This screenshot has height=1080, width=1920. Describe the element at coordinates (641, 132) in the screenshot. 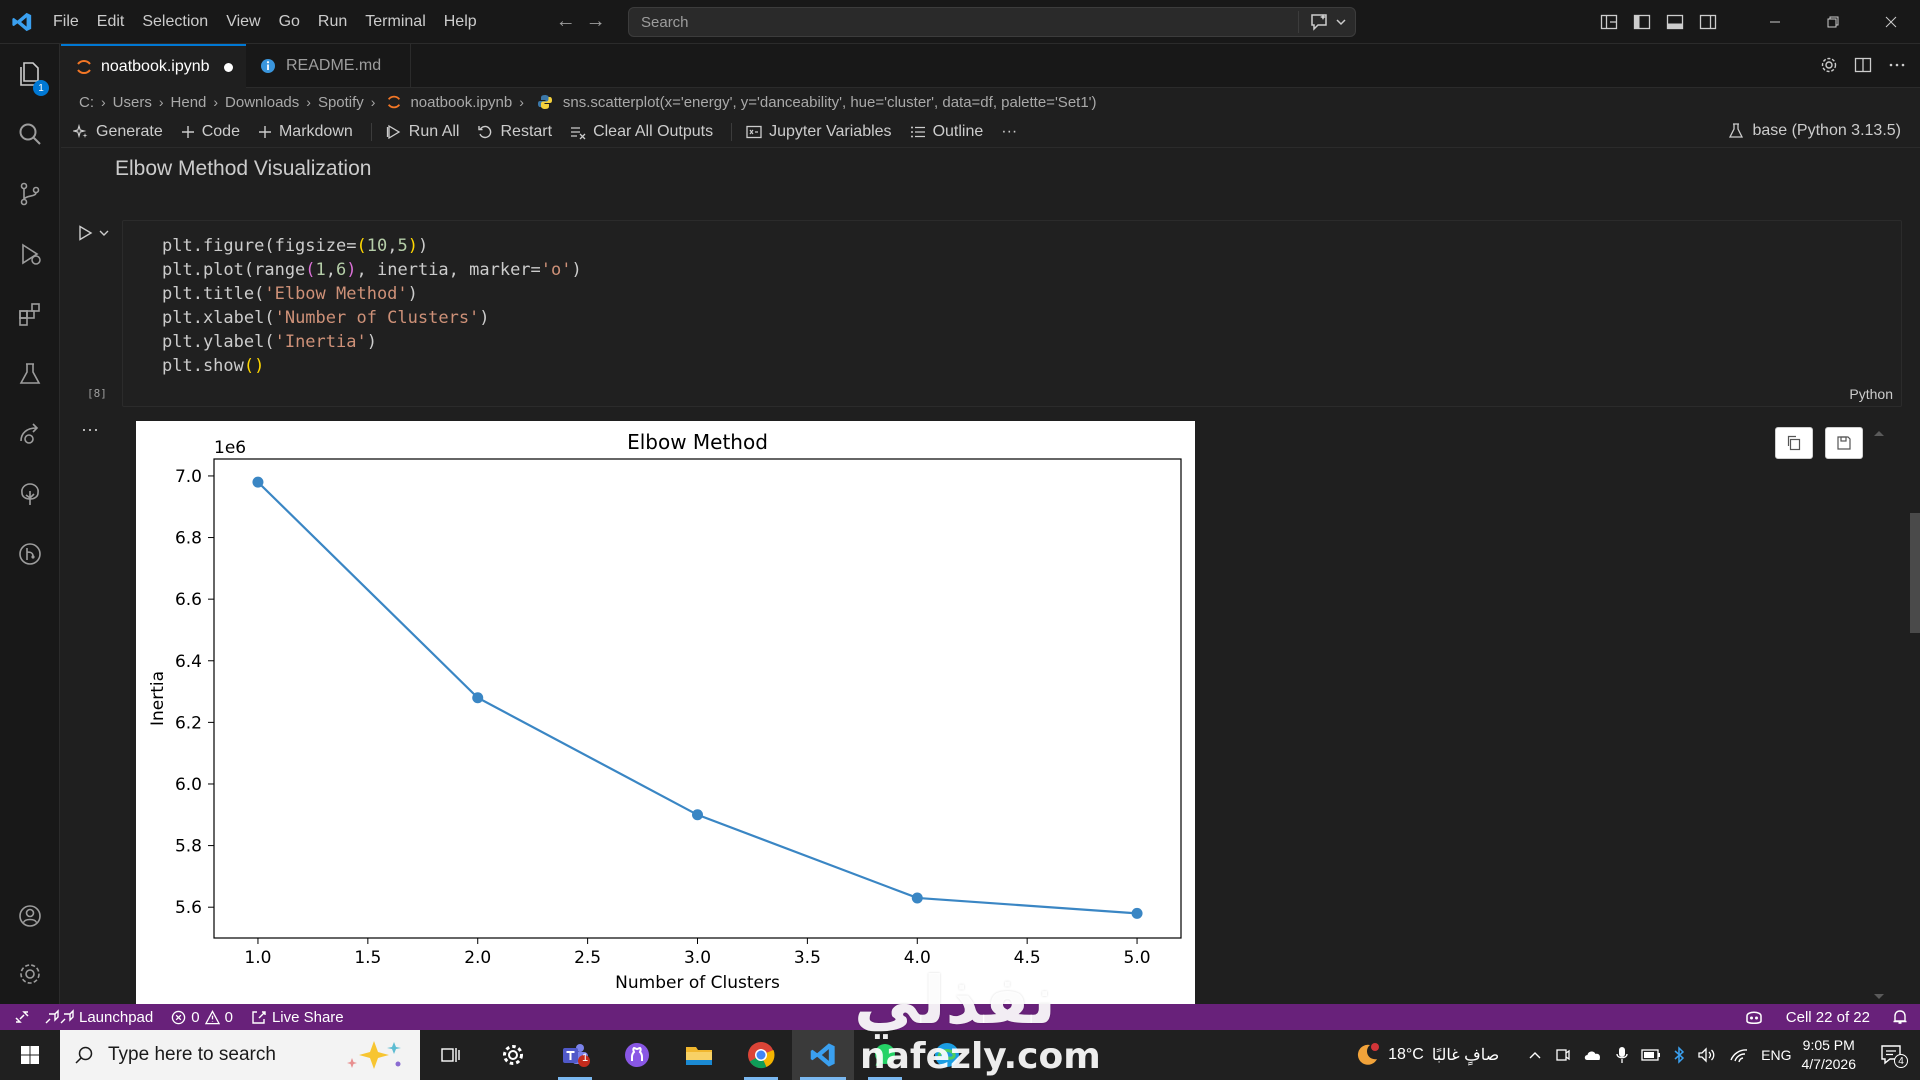

I see `clear-all-outputs-button: Clear All Outputs` at that location.